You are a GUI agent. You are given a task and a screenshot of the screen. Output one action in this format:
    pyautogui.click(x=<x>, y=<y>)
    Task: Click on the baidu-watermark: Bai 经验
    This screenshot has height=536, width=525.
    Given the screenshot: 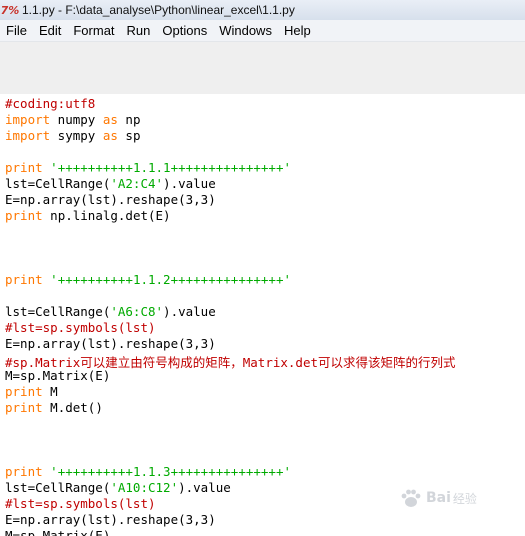 What is the action you would take?
    pyautogui.click(x=459, y=498)
    